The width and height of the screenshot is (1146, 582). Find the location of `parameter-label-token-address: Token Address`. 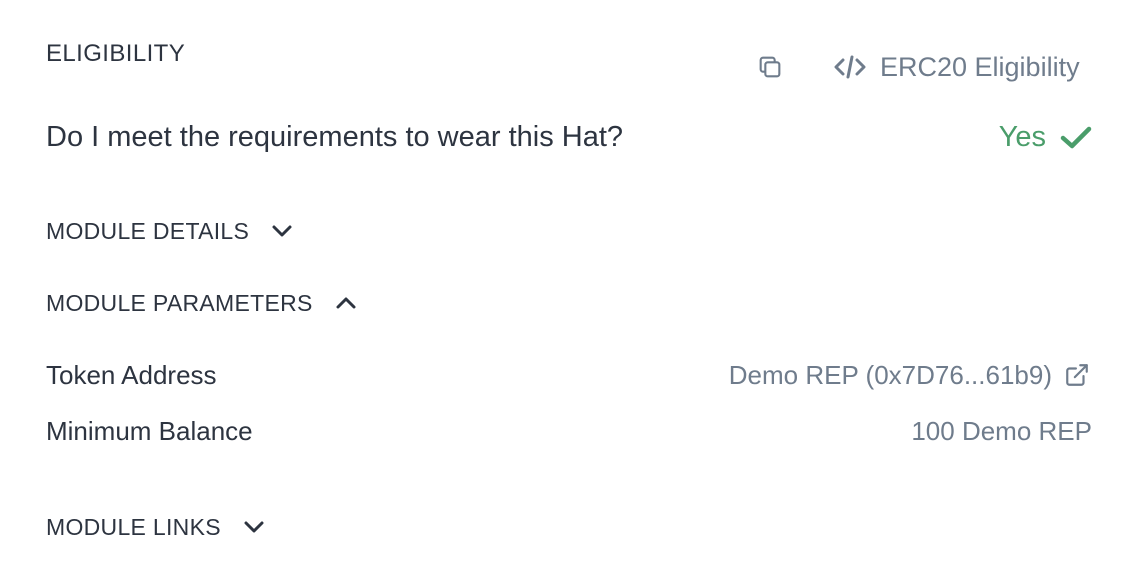

parameter-label-token-address: Token Address is located at coordinates (131, 375).